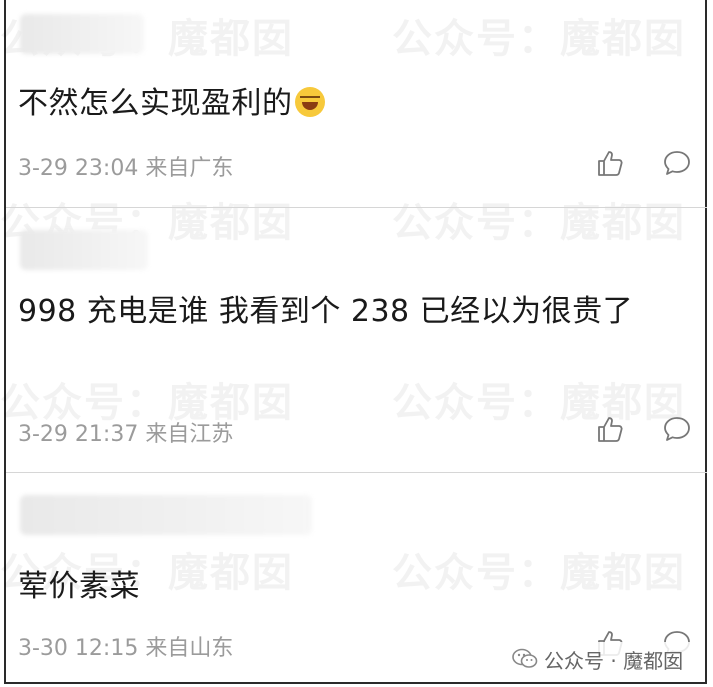  What do you see at coordinates (326, 311) in the screenshot?
I see `comment-text: 998 充电是谁 我看到个 238 已经以为很贵了` at bounding box center [326, 311].